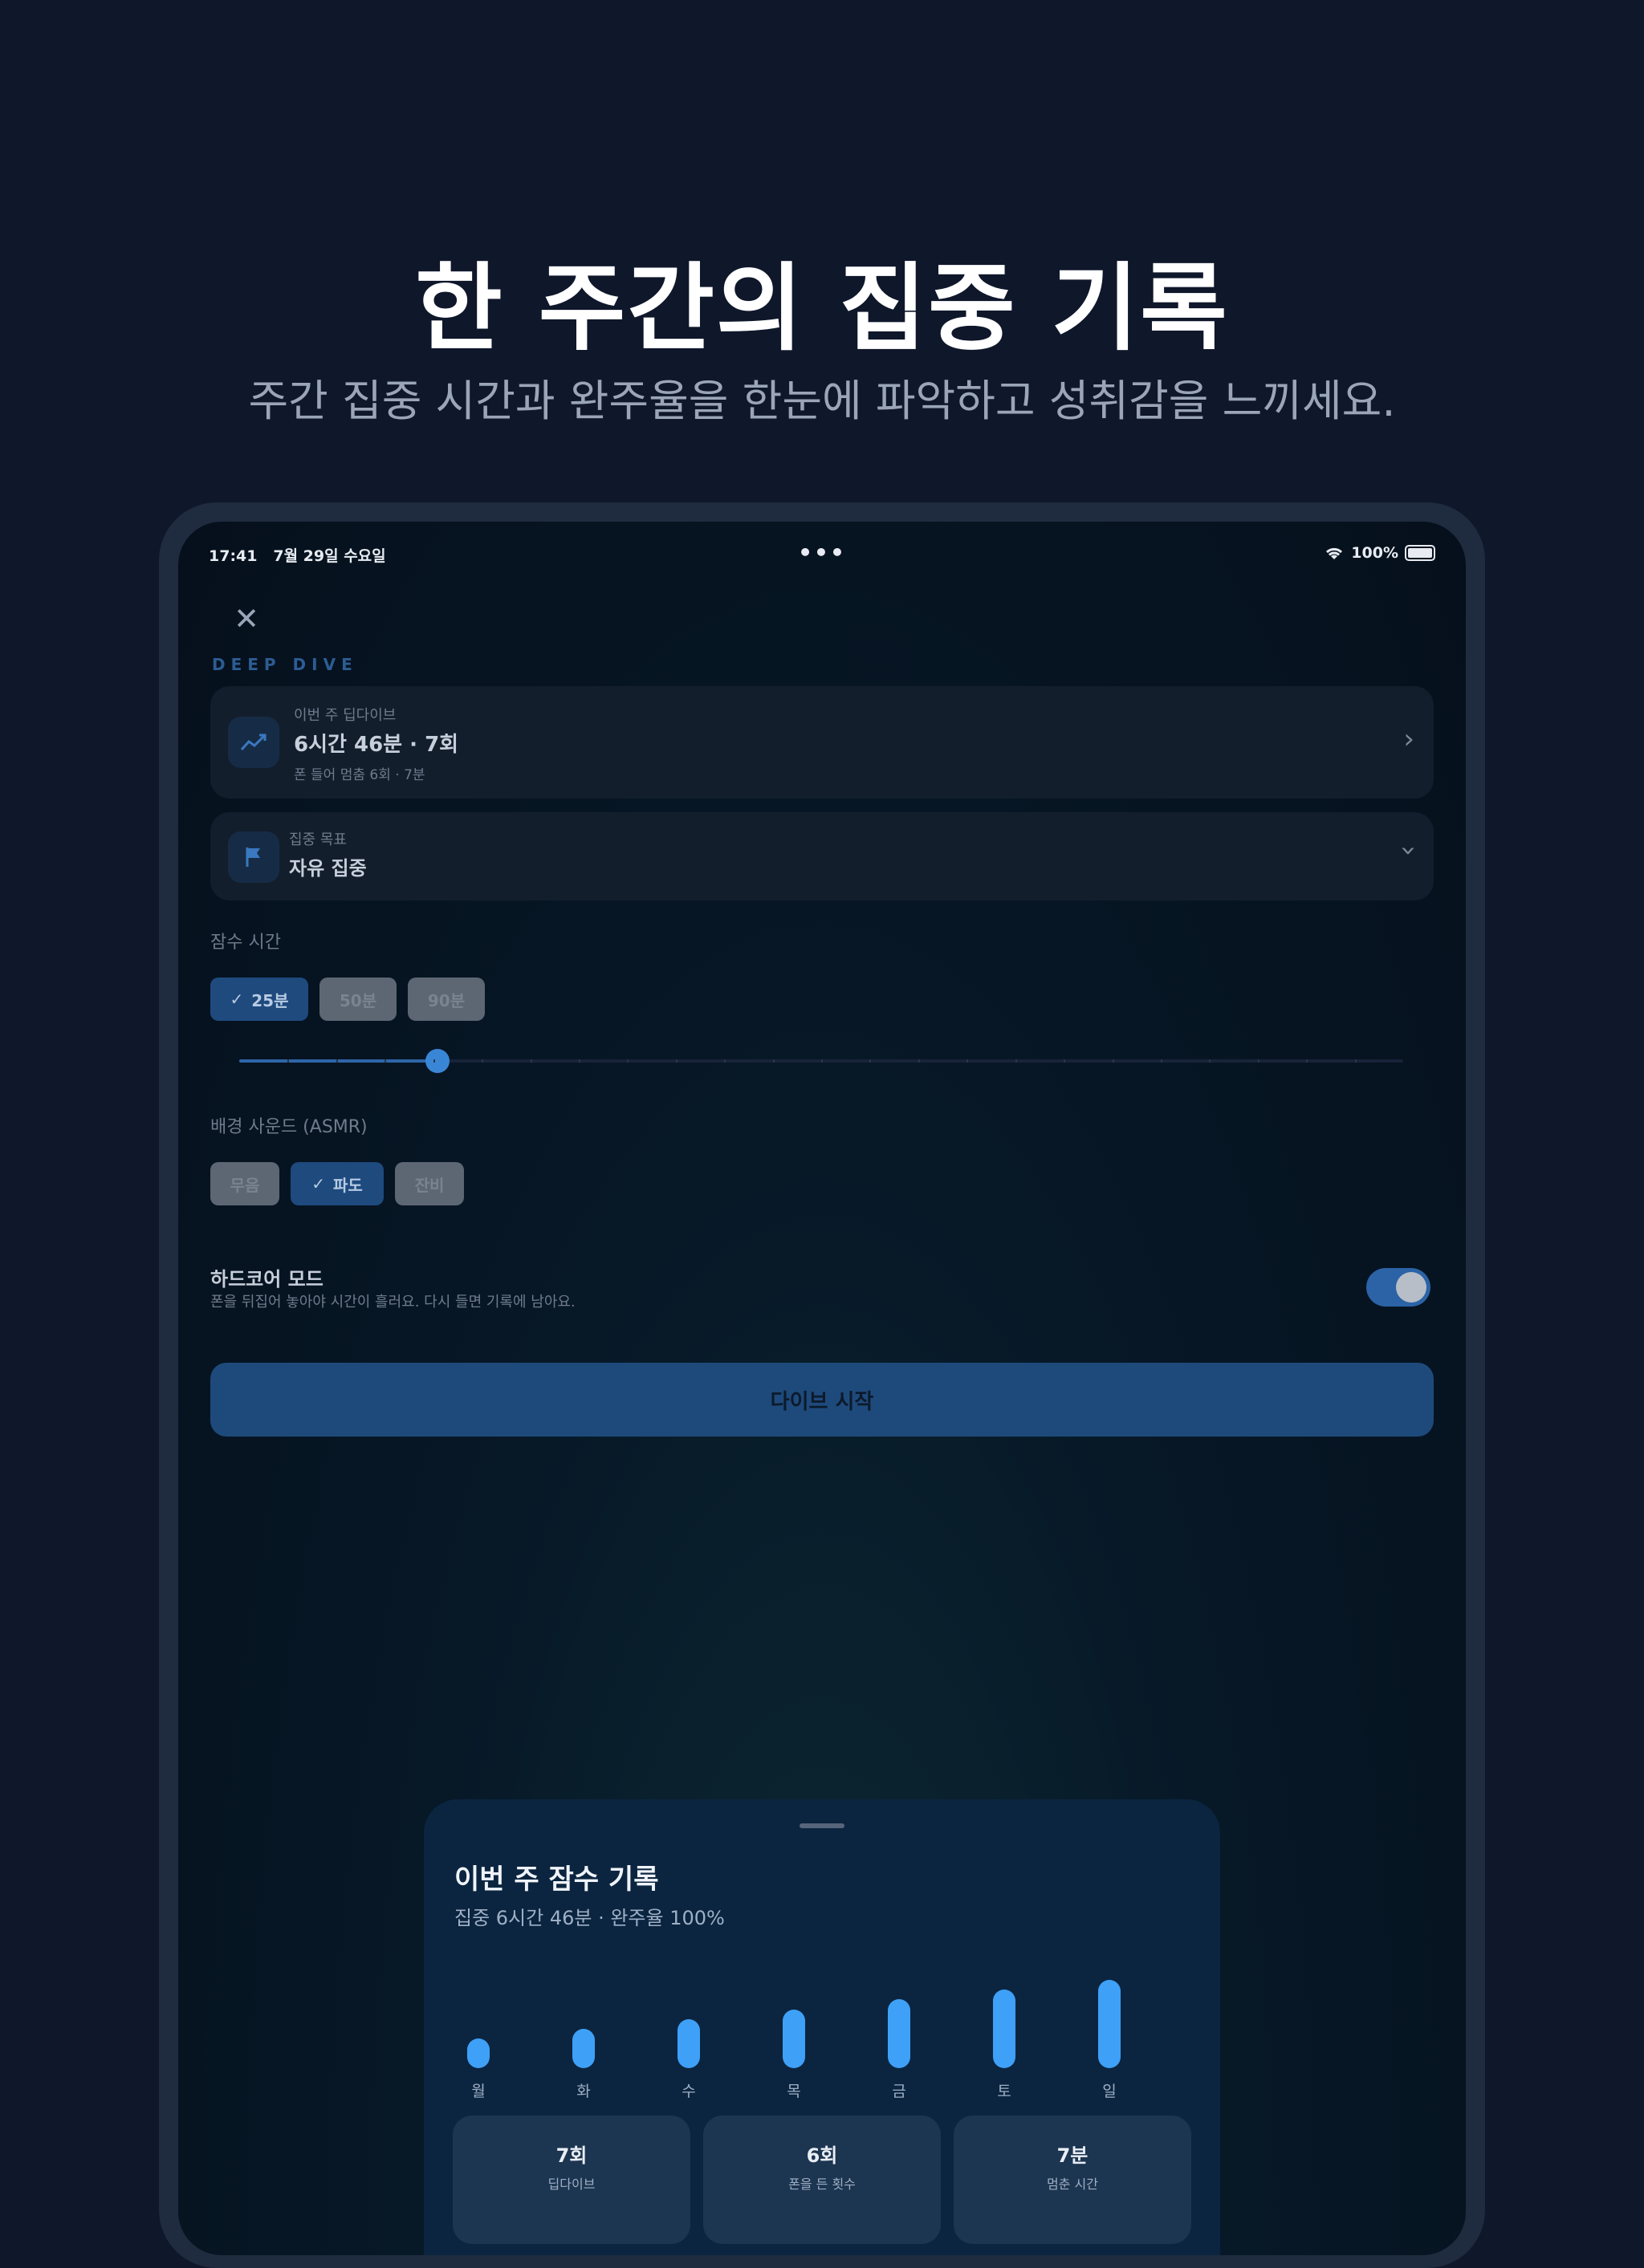  I want to click on sheet-subtitle: 집중 6시간 46분 · 완주율 100%, so click(589, 1918).